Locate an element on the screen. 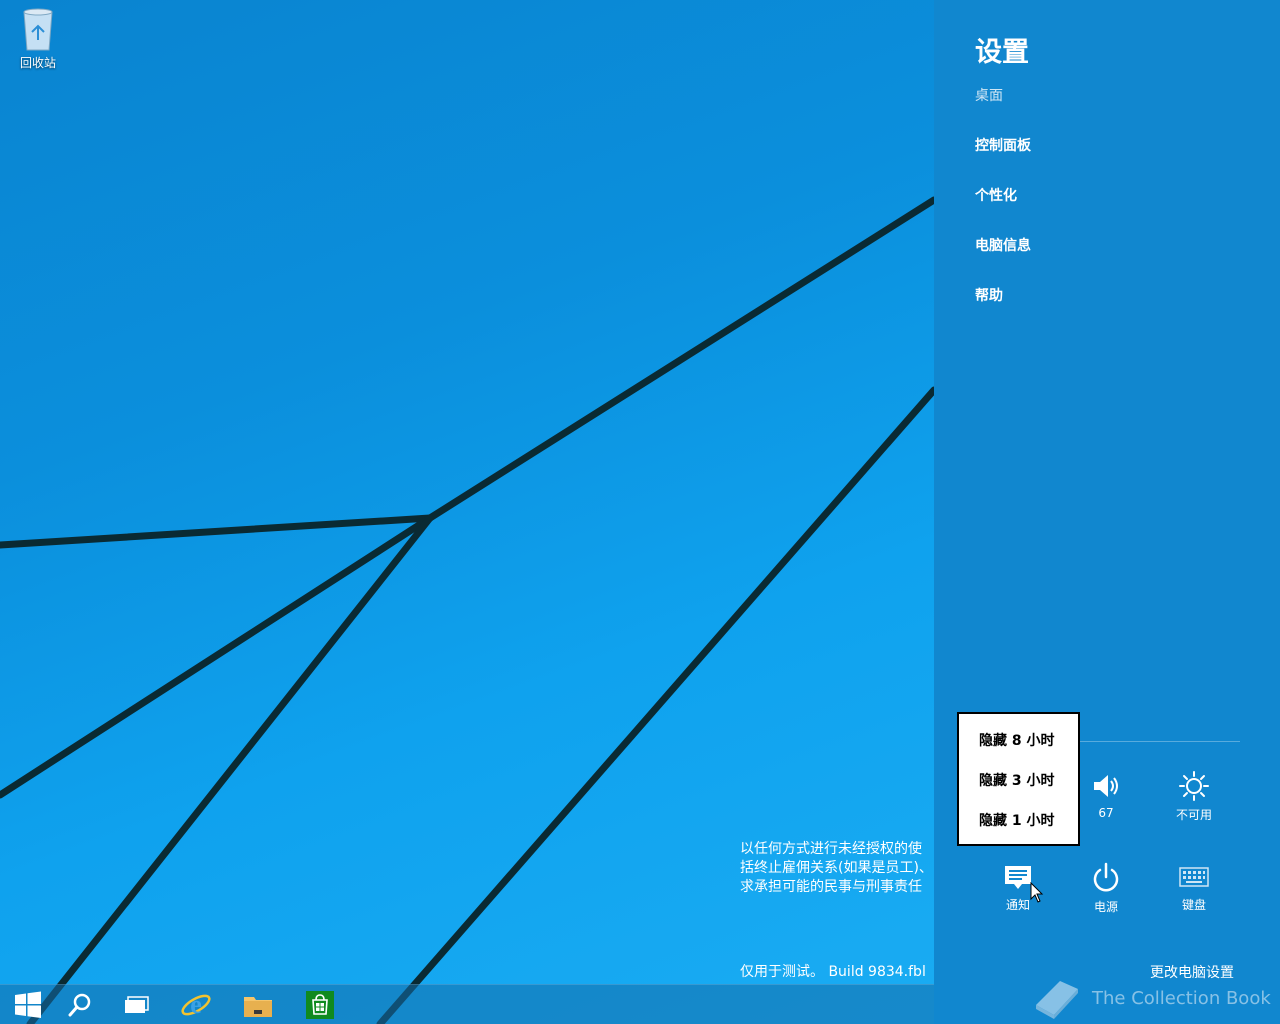 This screenshot has height=1024, width=1280. keyboard-label: 键盘 is located at coordinates (1193, 905).